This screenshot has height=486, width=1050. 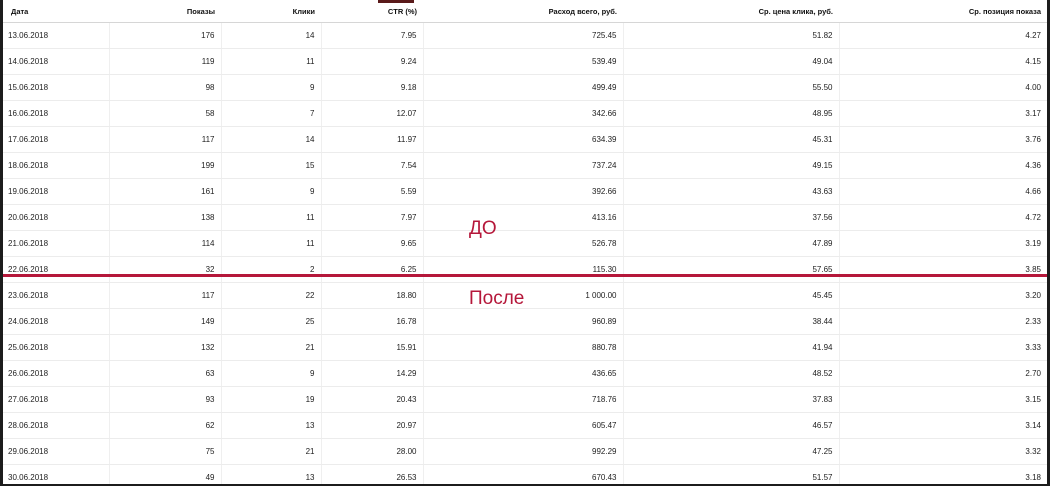 I want to click on cell-avg-position: 3.33, so click(x=942, y=347).